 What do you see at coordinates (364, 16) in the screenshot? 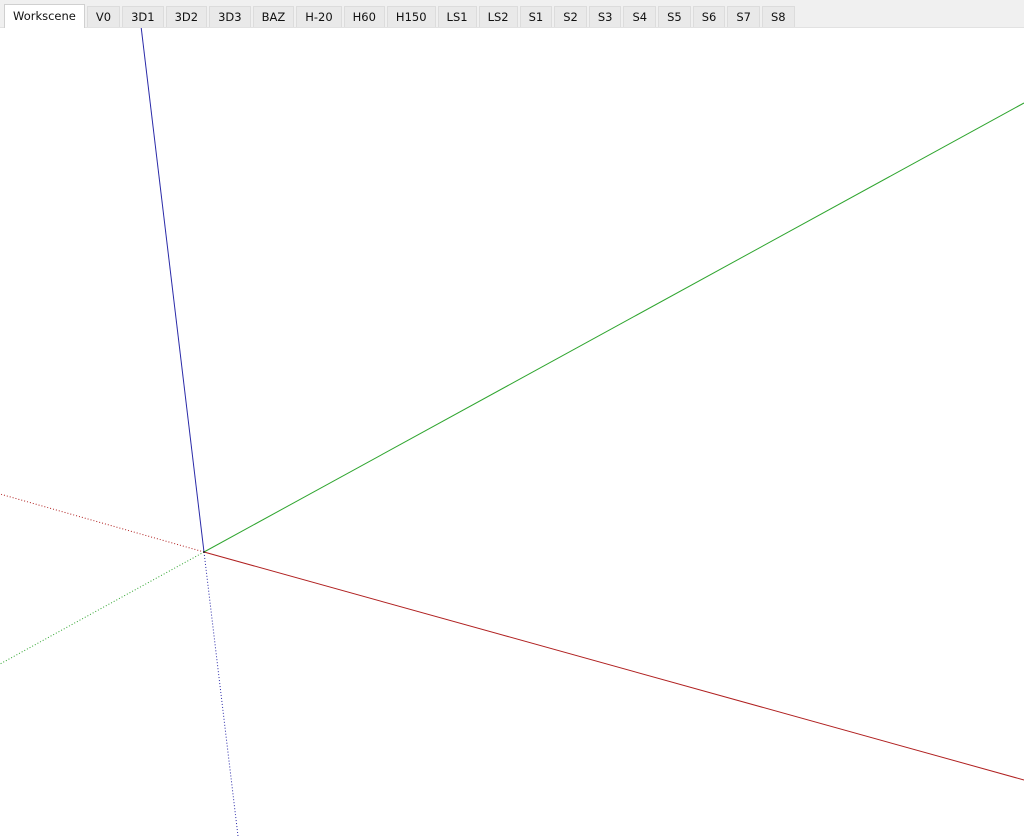
I see `scene-tab-h60: H60` at bounding box center [364, 16].